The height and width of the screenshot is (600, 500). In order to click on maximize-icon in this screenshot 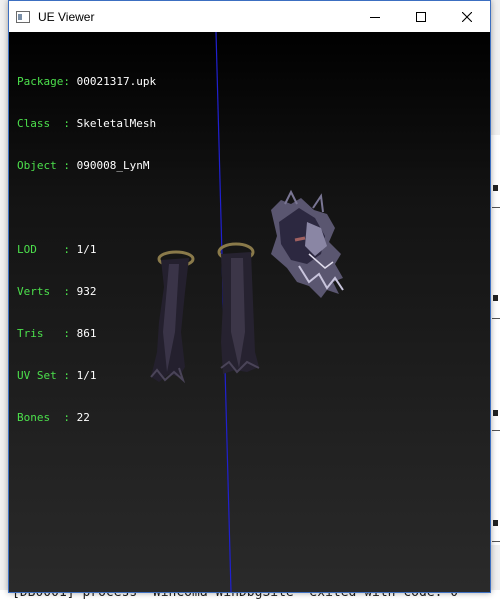, I will do `click(421, 16)`.